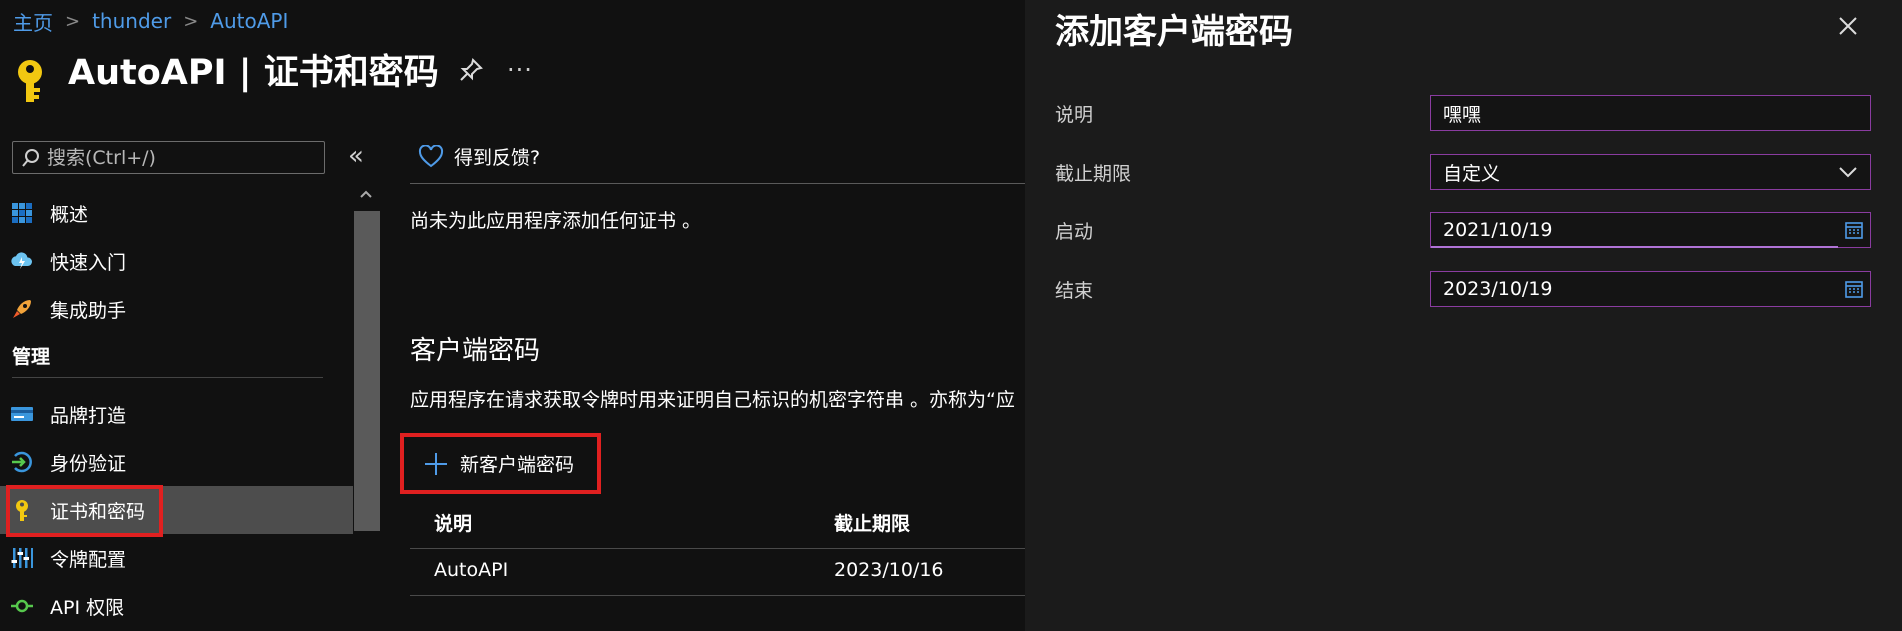 Image resolution: width=1902 pixels, height=631 pixels. I want to click on sidebar-item-api-permissions: API 权限, so click(176, 606).